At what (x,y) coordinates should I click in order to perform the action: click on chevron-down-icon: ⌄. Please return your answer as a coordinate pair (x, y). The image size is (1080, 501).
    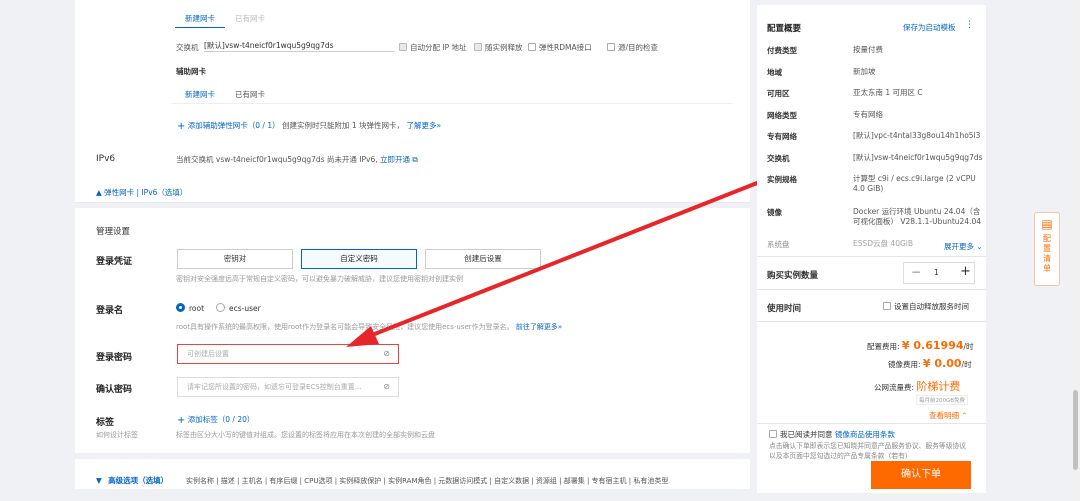
    Looking at the image, I should click on (979, 246).